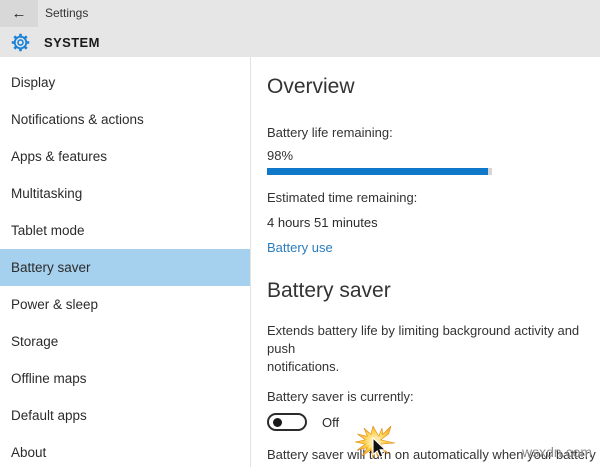 This screenshot has height=467, width=600. Describe the element at coordinates (331, 422) in the screenshot. I see `toggle-state-label: Off` at that location.